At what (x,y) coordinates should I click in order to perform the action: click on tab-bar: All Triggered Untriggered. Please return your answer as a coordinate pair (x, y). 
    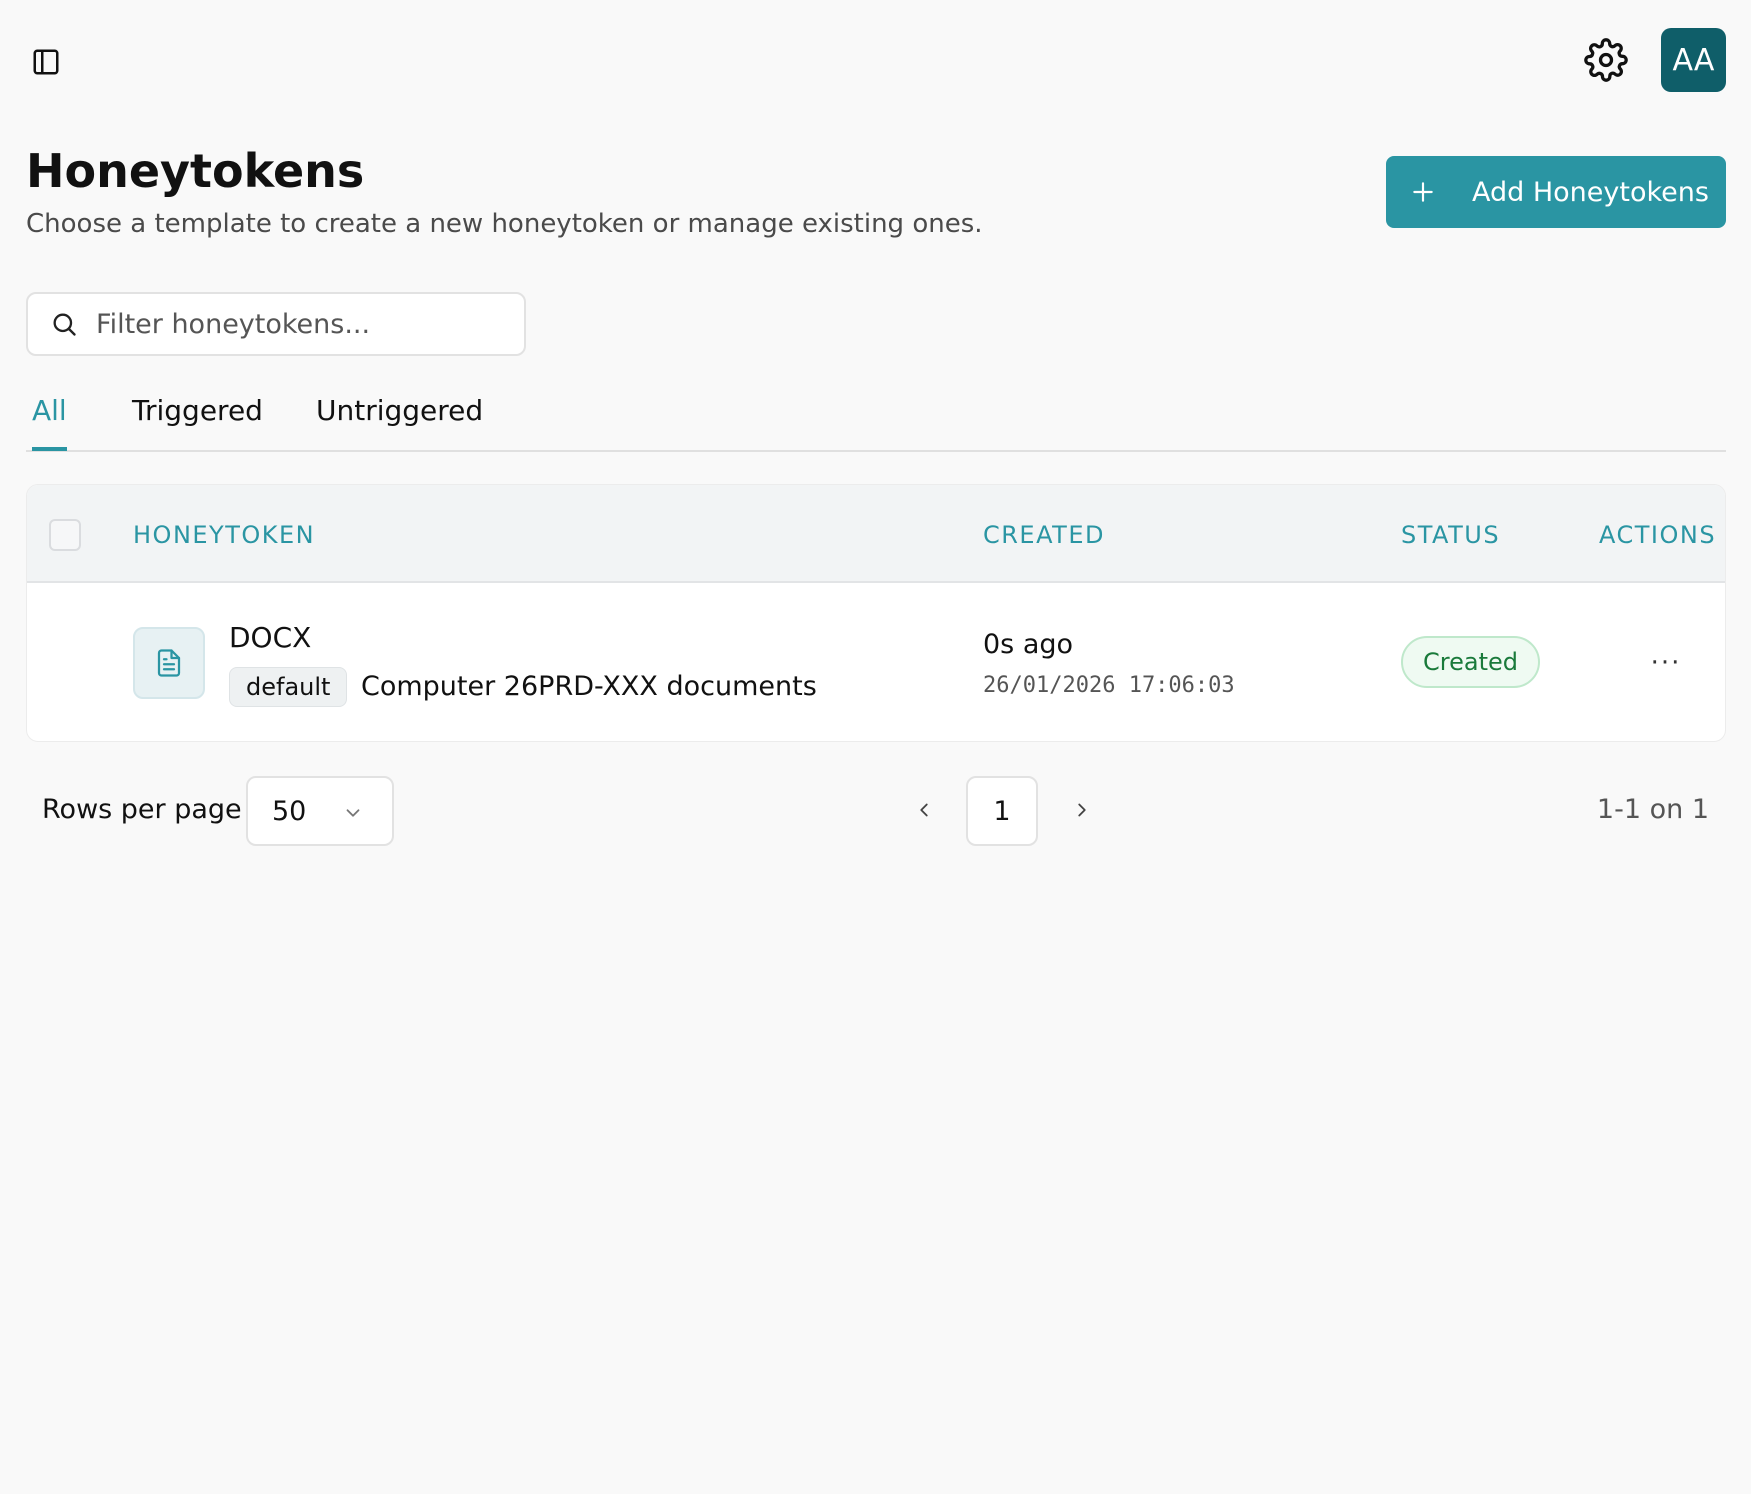
    Looking at the image, I should click on (876, 416).